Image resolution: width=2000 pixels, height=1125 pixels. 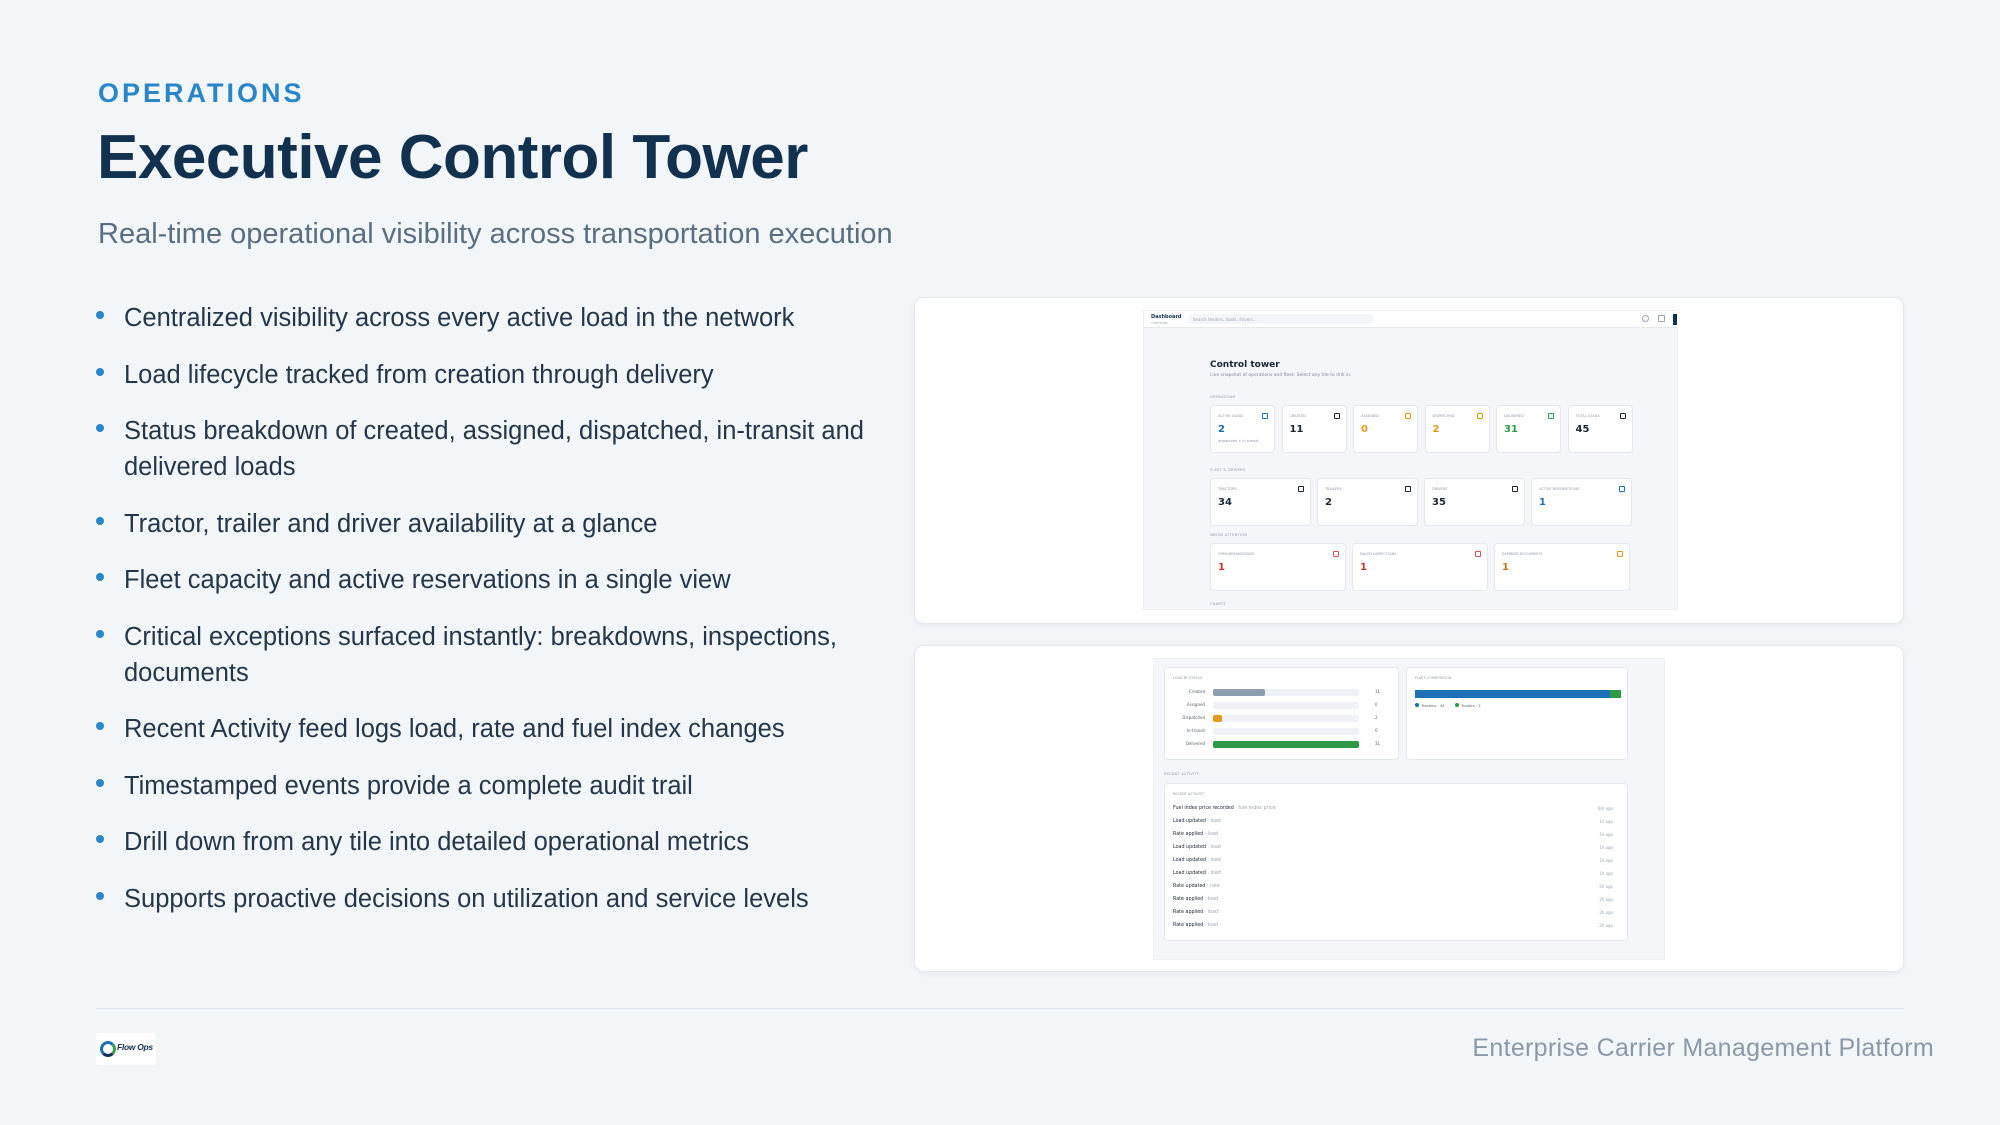 I want to click on activity-name: Rate updated, so click(x=1189, y=886).